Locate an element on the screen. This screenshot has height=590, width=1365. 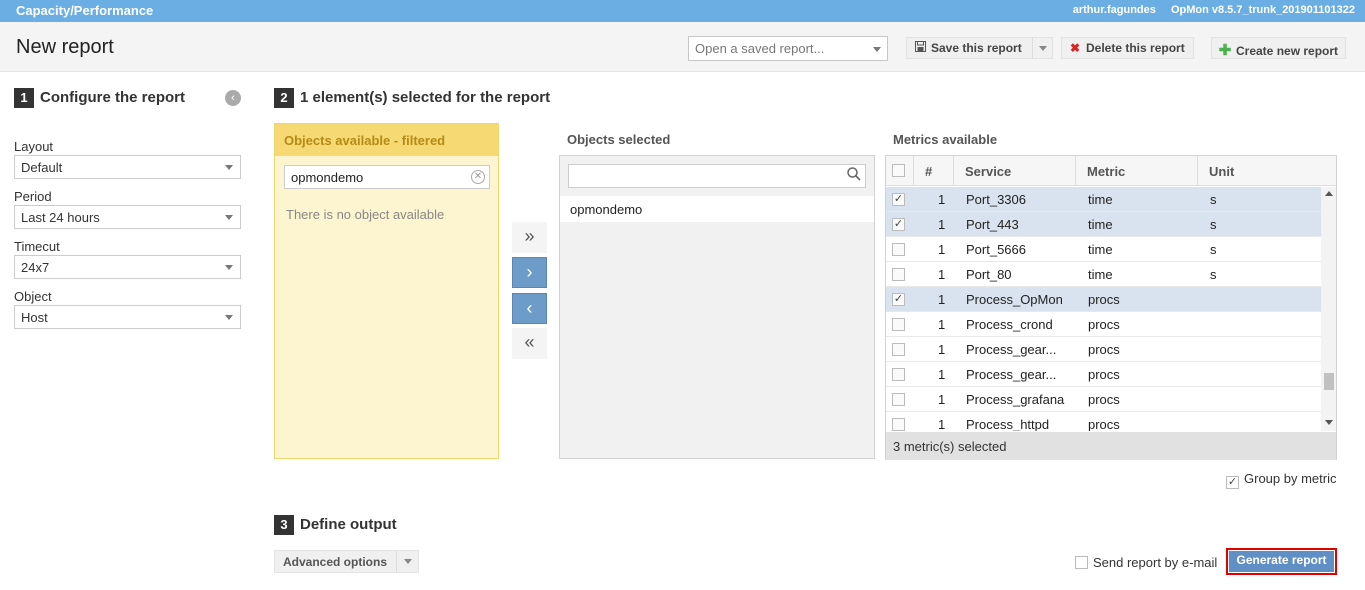
create-report-label: Create new report is located at coordinates (1287, 51).